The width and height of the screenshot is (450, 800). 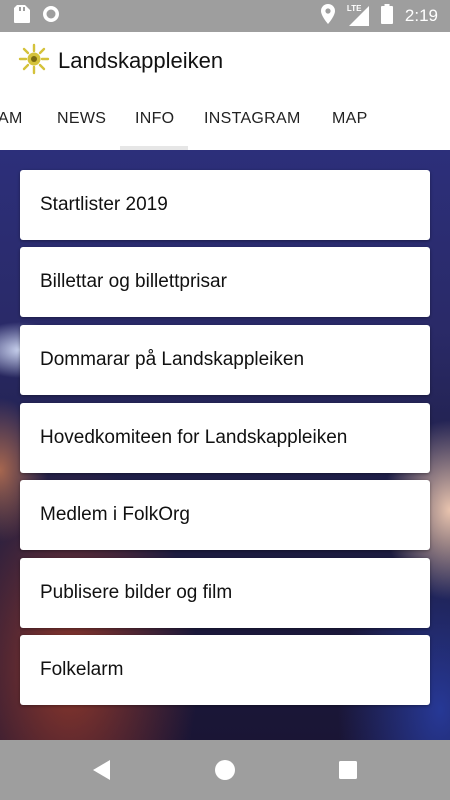 What do you see at coordinates (225, 670) in the screenshot?
I see `menu-item-folkelarm: Folkelarm` at bounding box center [225, 670].